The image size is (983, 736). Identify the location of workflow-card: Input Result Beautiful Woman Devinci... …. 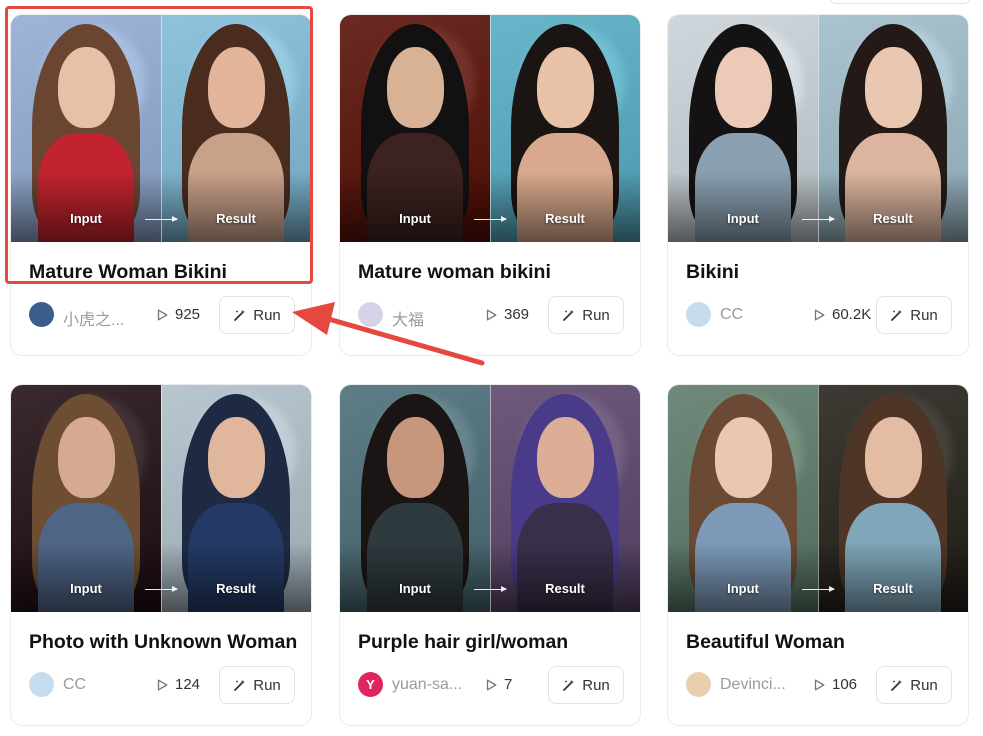
(818, 555).